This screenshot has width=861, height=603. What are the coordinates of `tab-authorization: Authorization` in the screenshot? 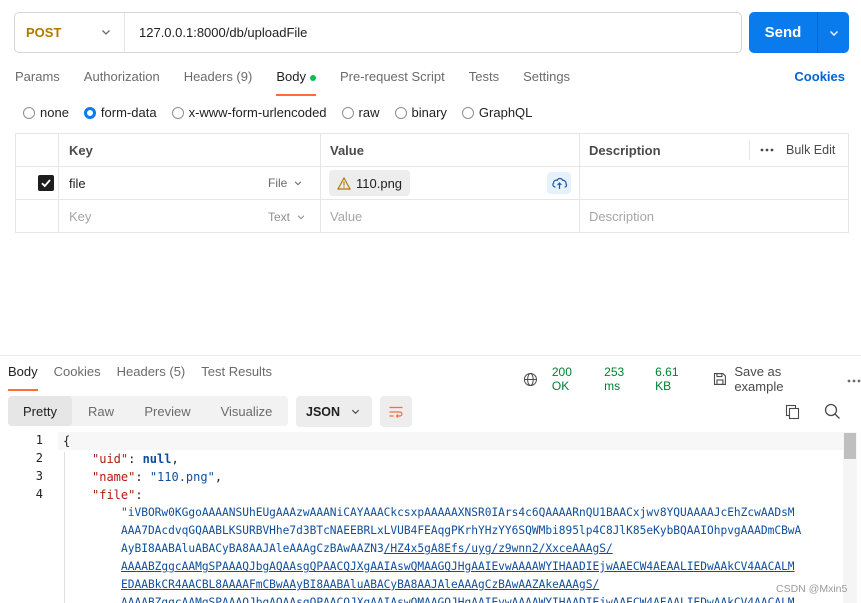 It's located at (122, 82).